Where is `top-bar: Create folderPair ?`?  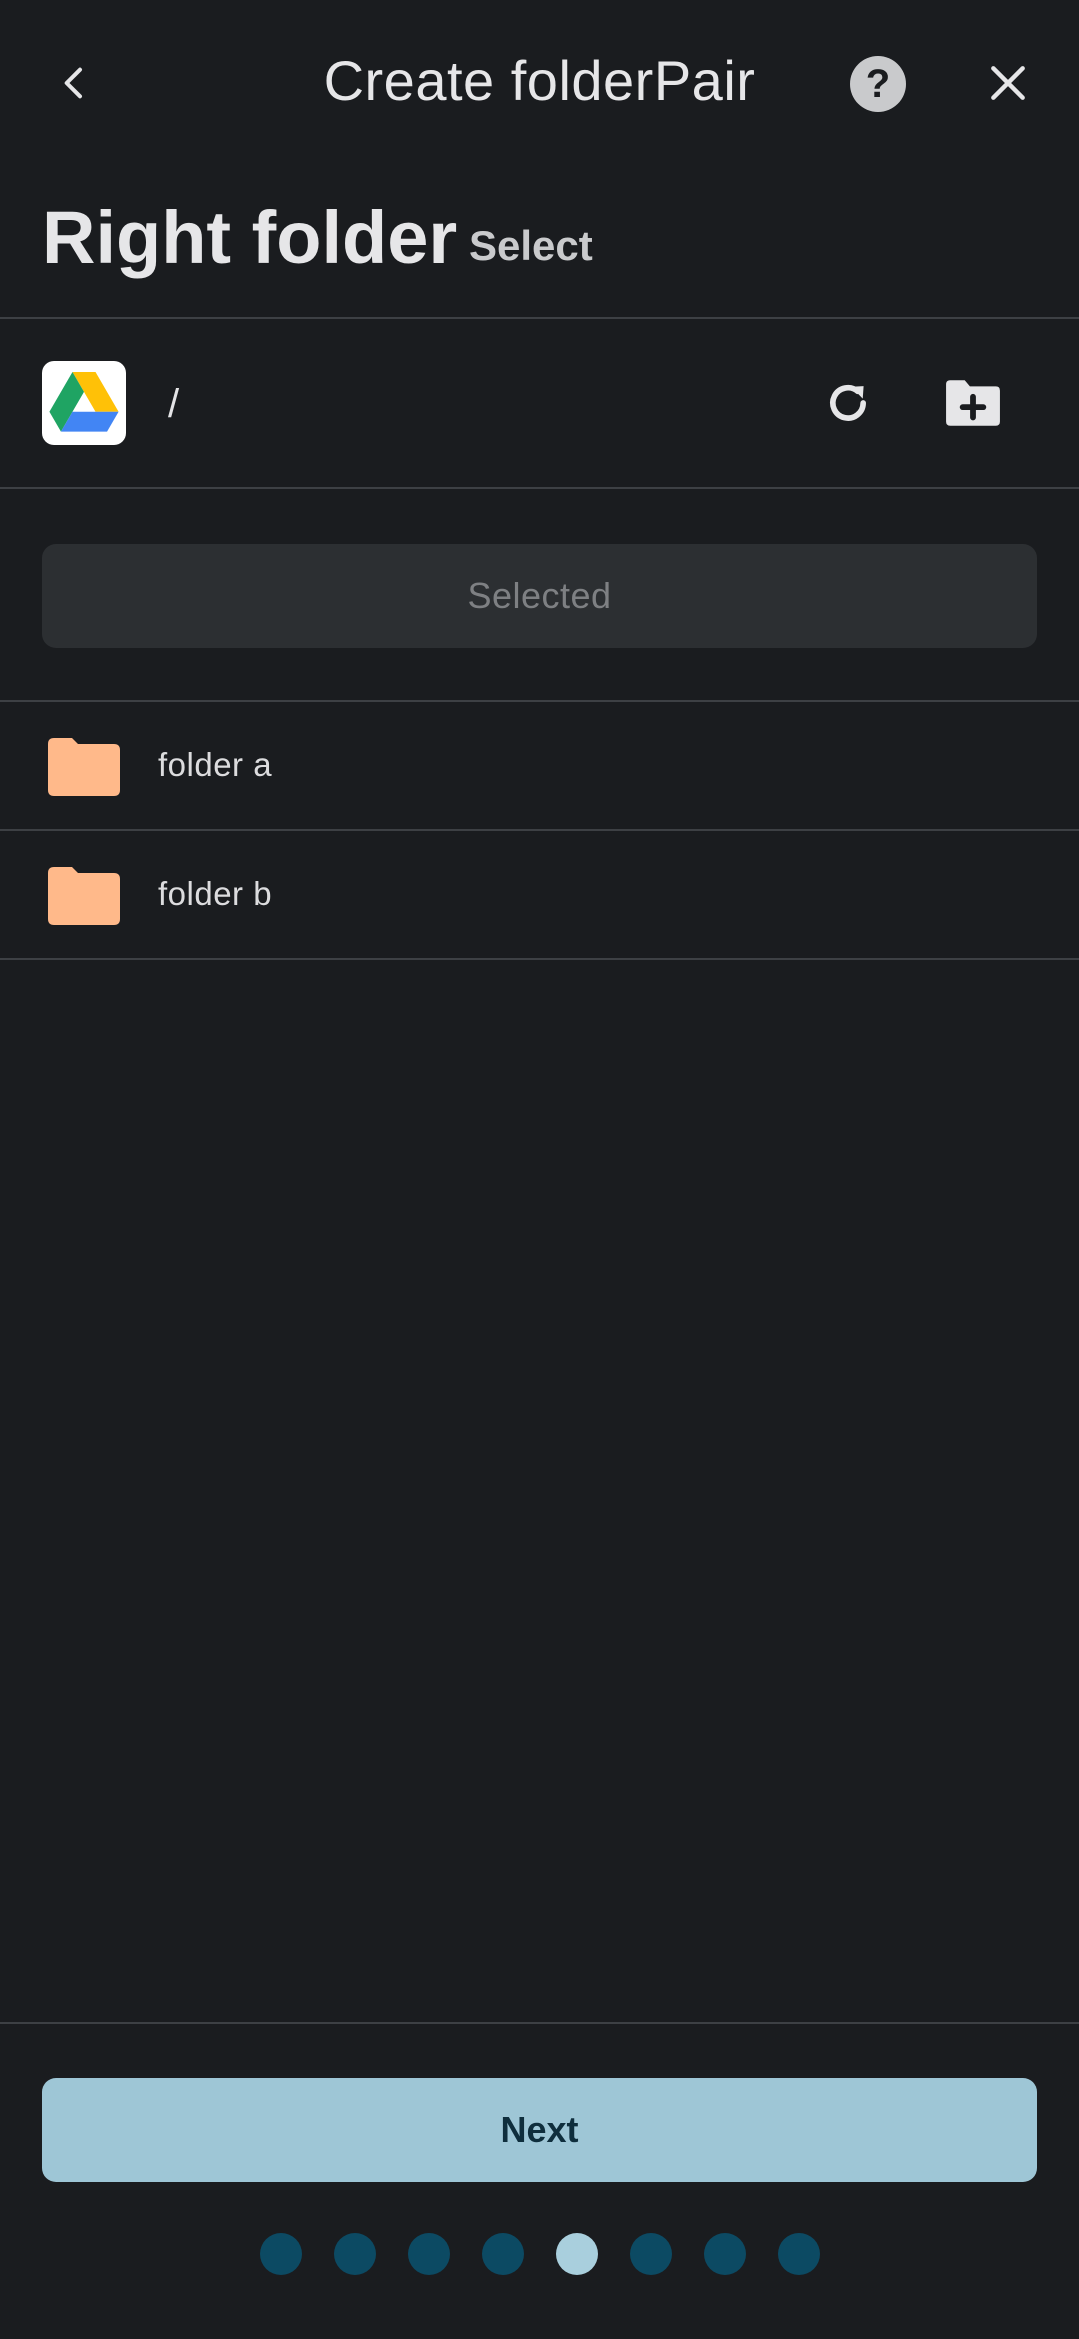
top-bar: Create folderPair ? is located at coordinates (539, 85).